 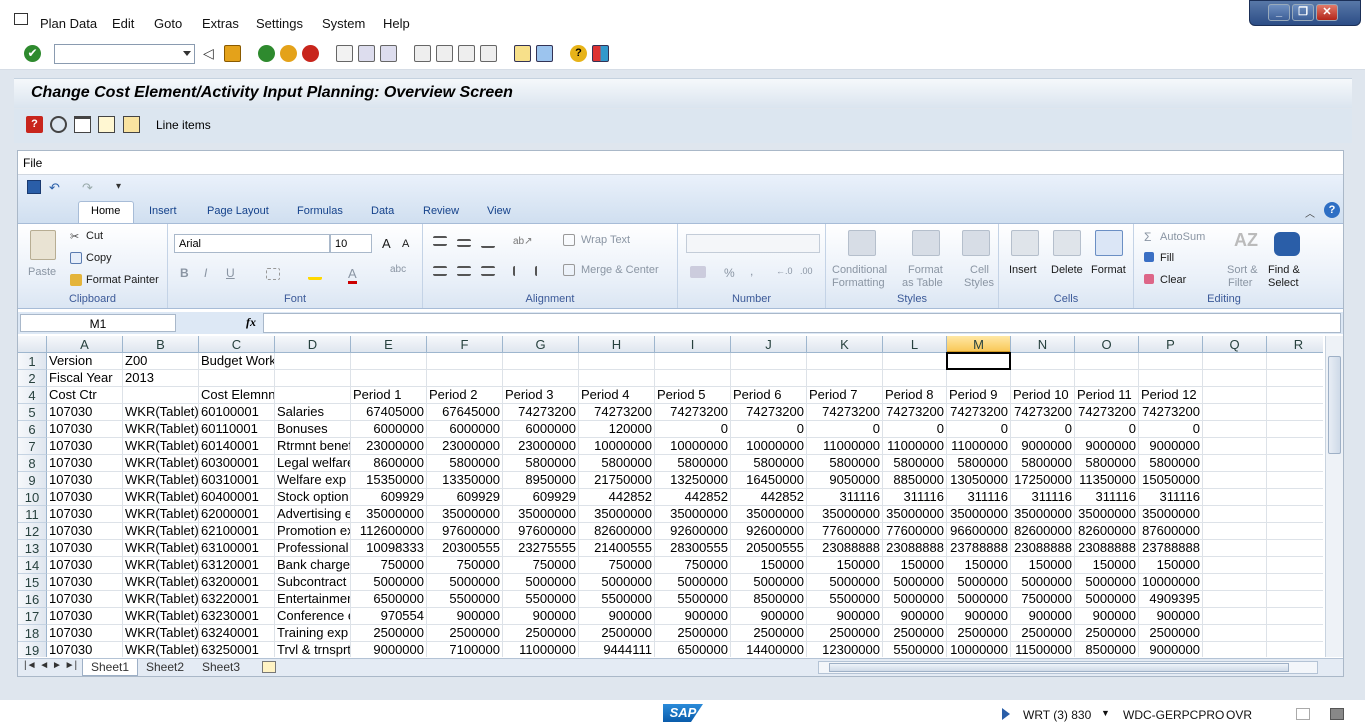 I want to click on cell-o6: 0, so click(x=1107, y=429).